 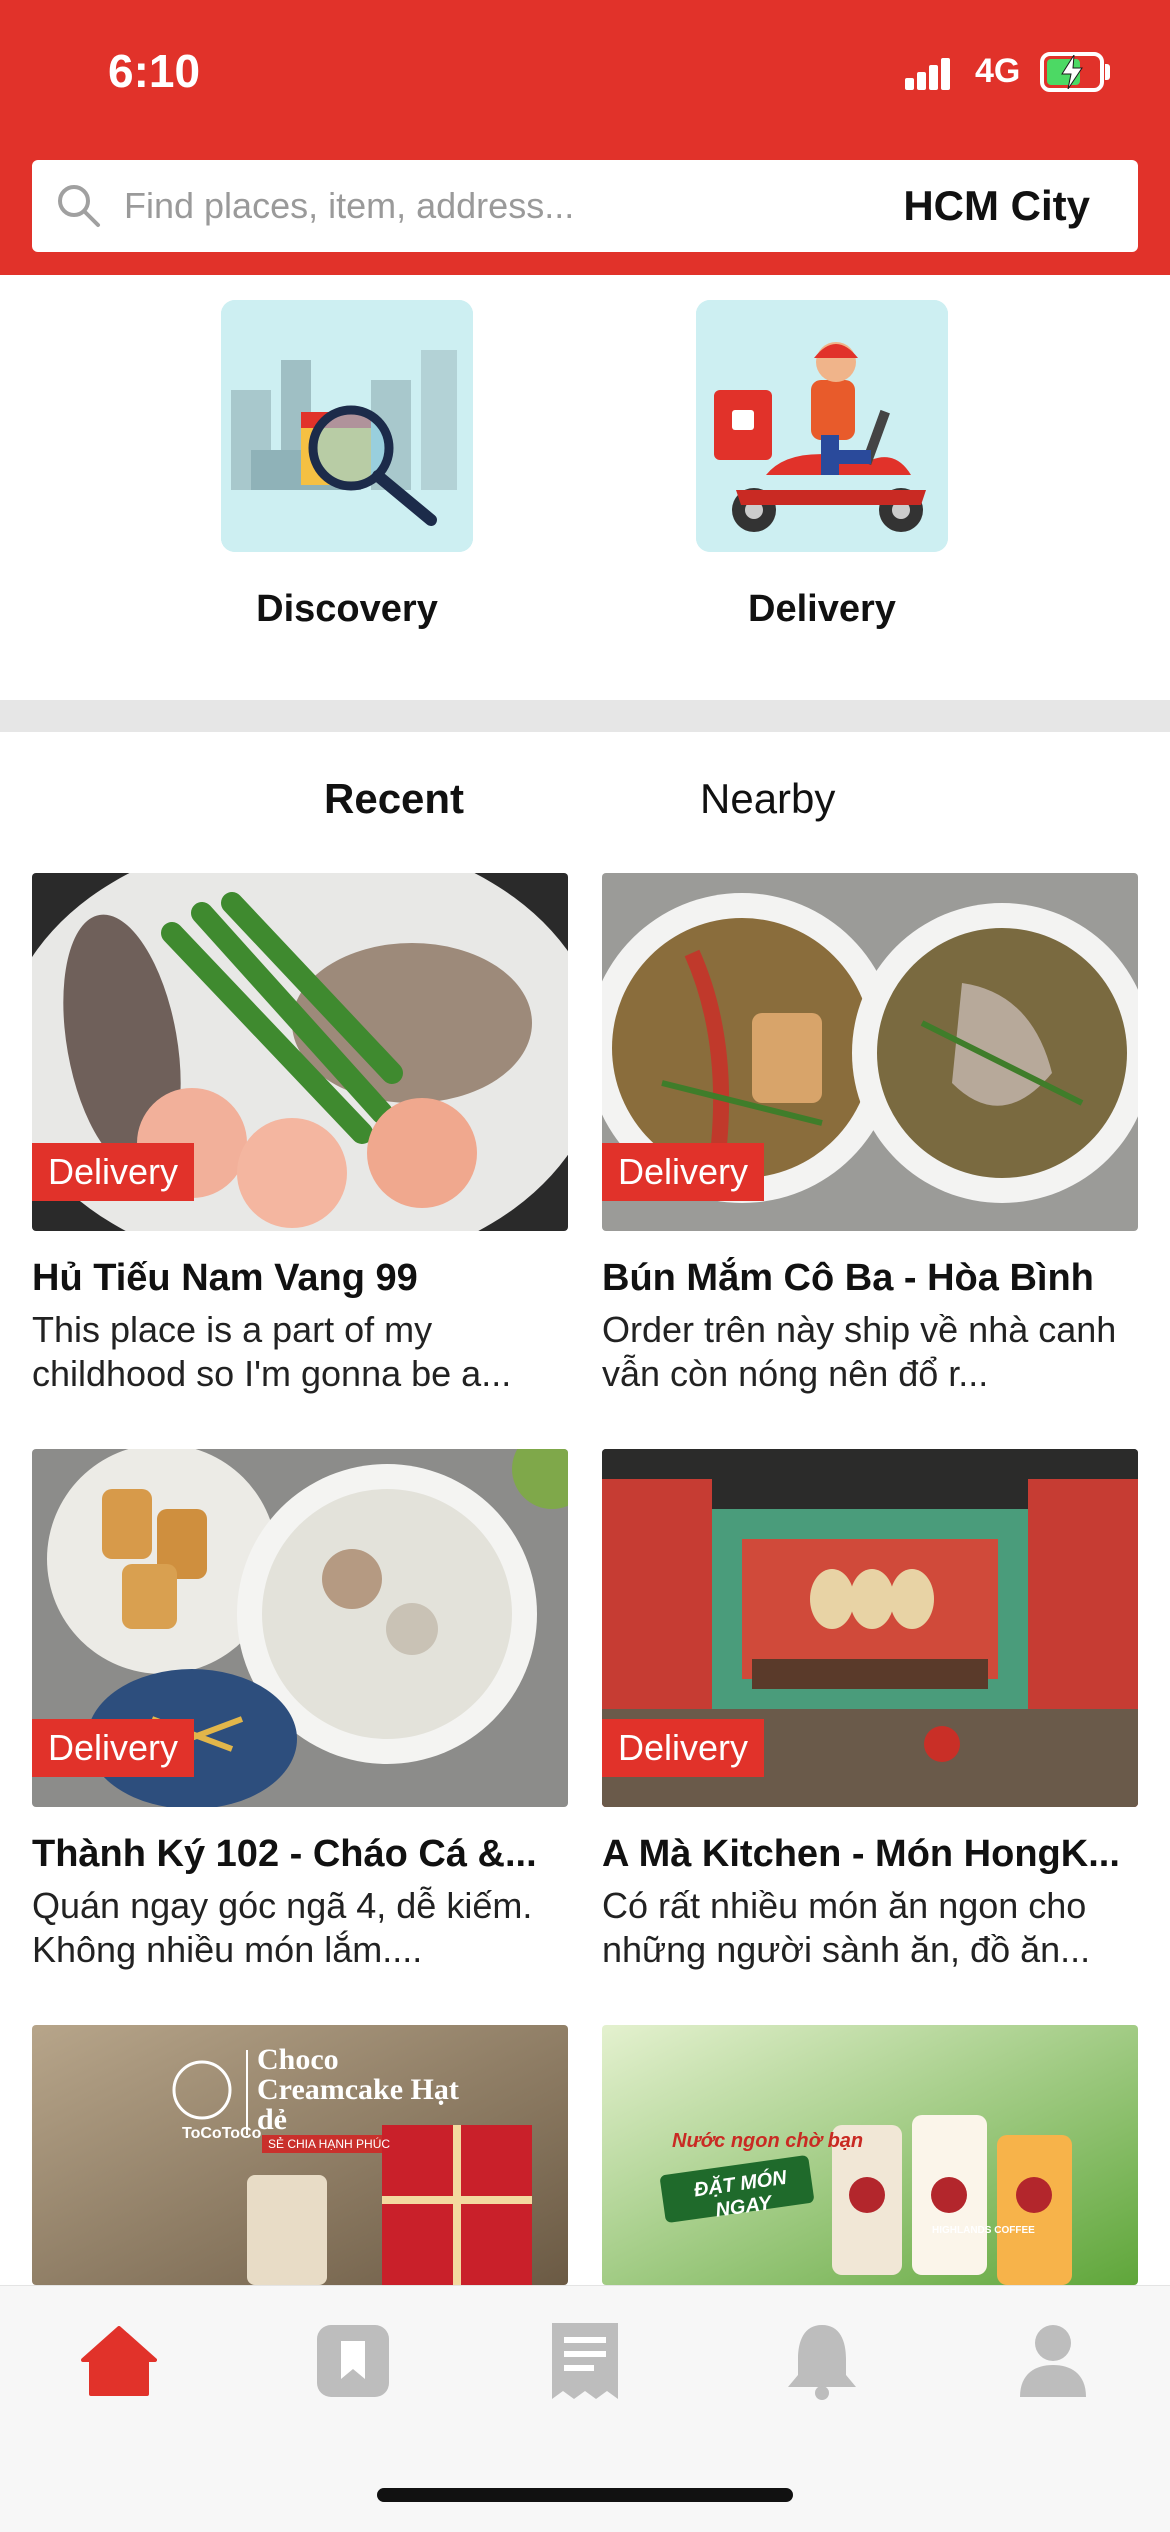 What do you see at coordinates (394, 799) in the screenshot?
I see `tab-recent: Recent` at bounding box center [394, 799].